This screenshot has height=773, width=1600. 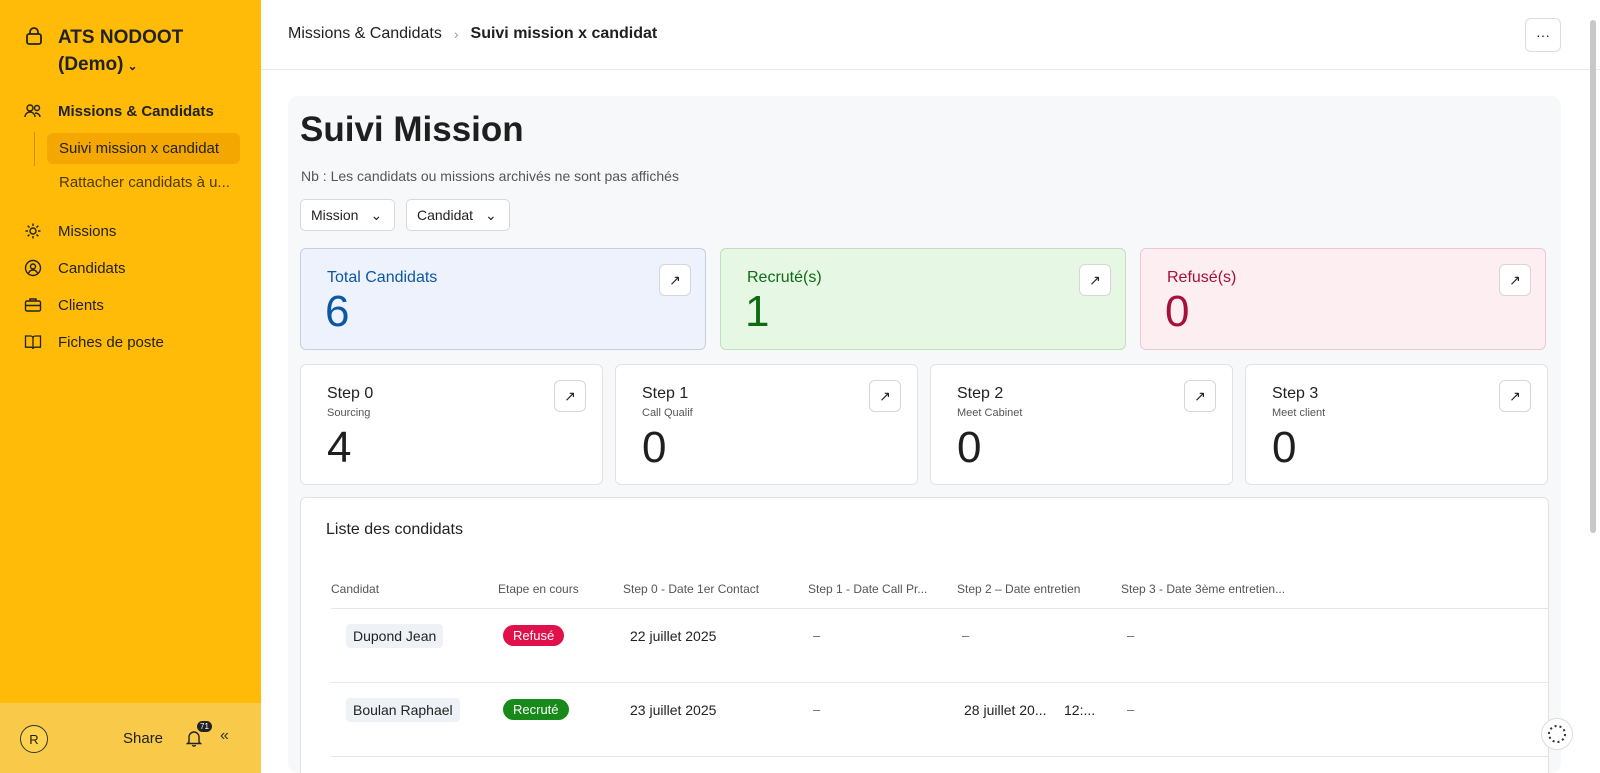 I want to click on sidebar-item-candidats: Candidats, so click(x=75, y=268).